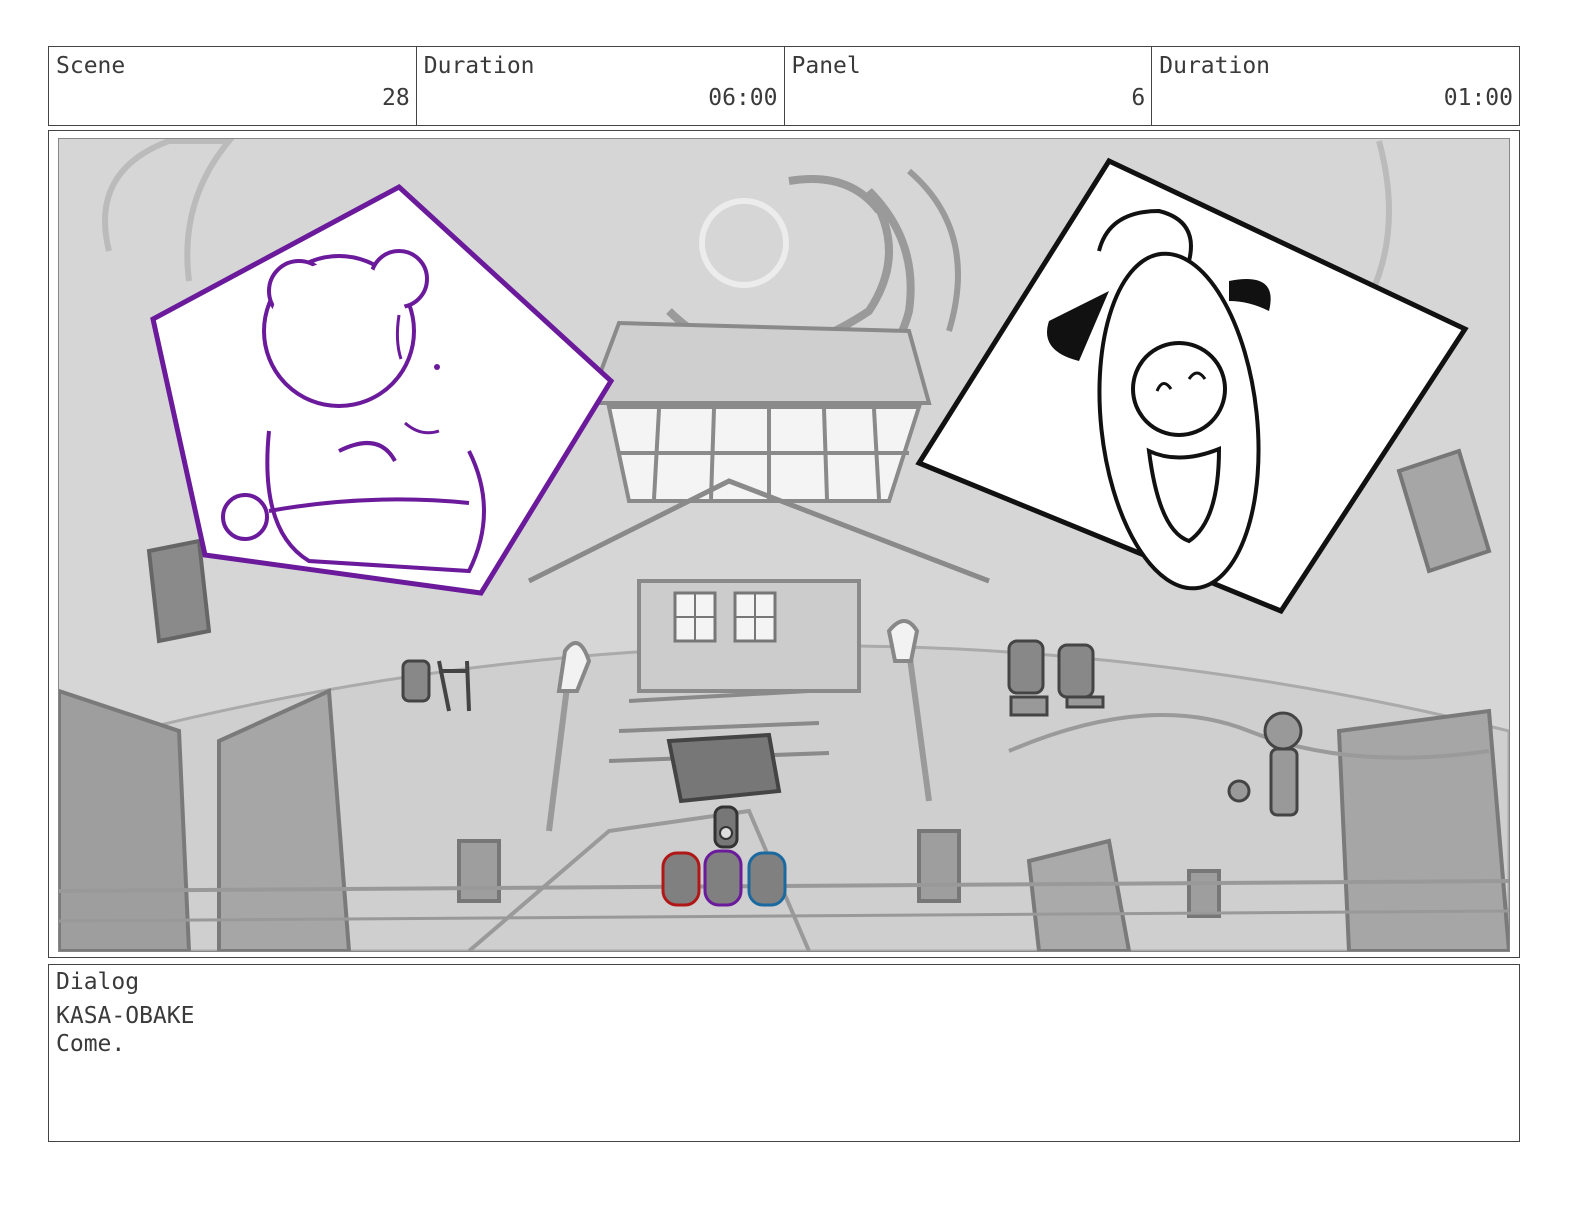 The height and width of the screenshot is (1224, 1584). Describe the element at coordinates (743, 98) in the screenshot. I see `scene-duration-value: 06:00` at that location.